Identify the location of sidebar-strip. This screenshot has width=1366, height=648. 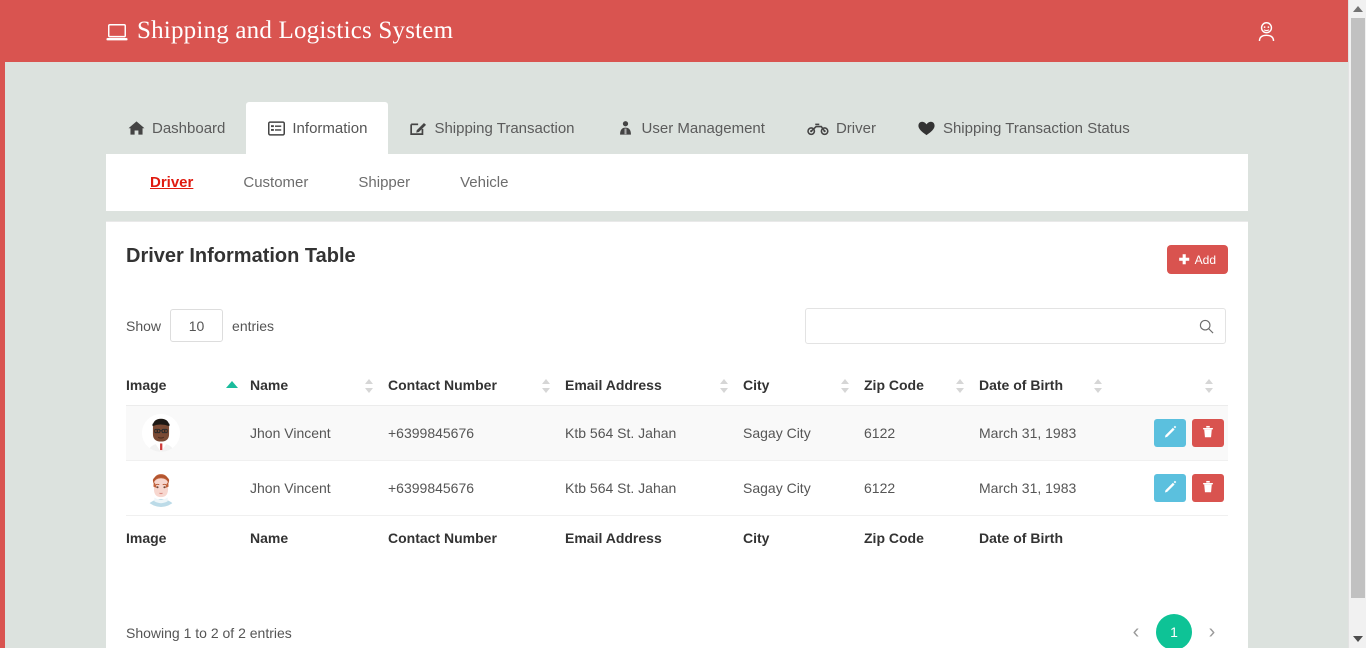
(2, 324).